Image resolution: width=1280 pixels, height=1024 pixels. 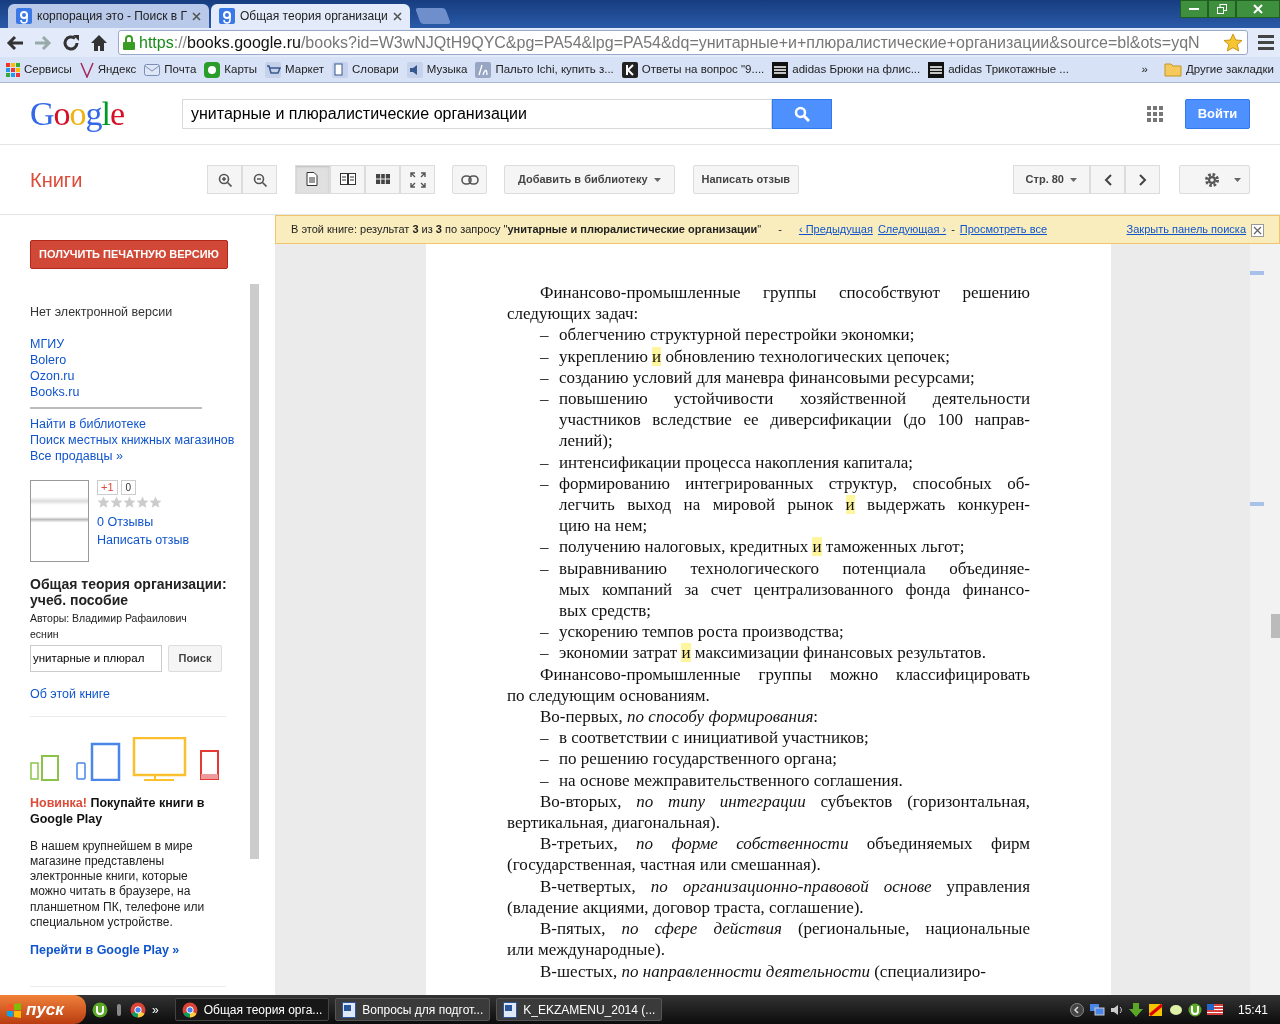 What do you see at coordinates (107, 487) in the screenshot?
I see `plus-one-button: +1` at bounding box center [107, 487].